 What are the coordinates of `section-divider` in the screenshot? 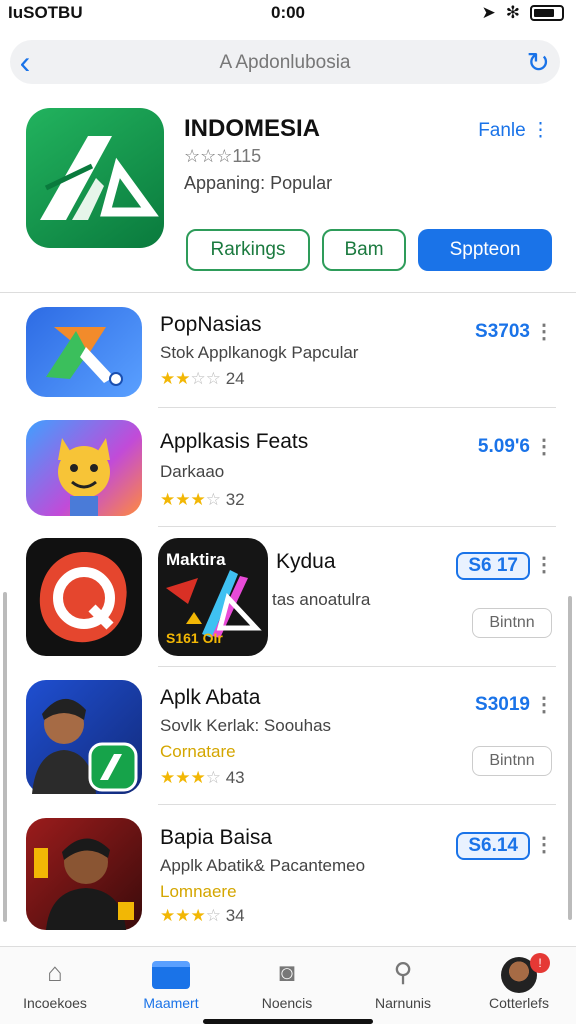 It's located at (288, 292).